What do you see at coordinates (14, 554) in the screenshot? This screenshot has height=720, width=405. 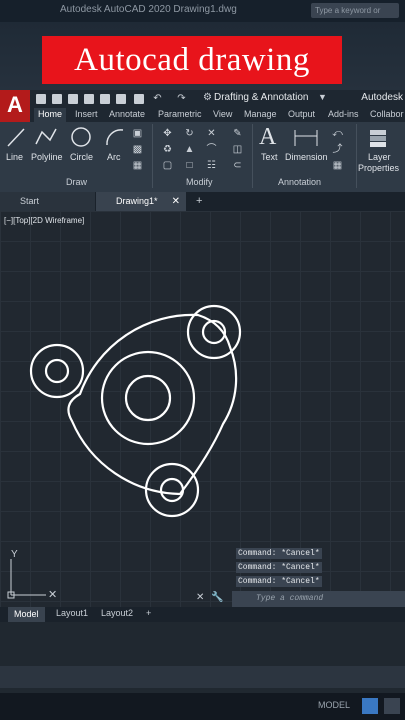 I see `ucs-y-label: Y` at bounding box center [14, 554].